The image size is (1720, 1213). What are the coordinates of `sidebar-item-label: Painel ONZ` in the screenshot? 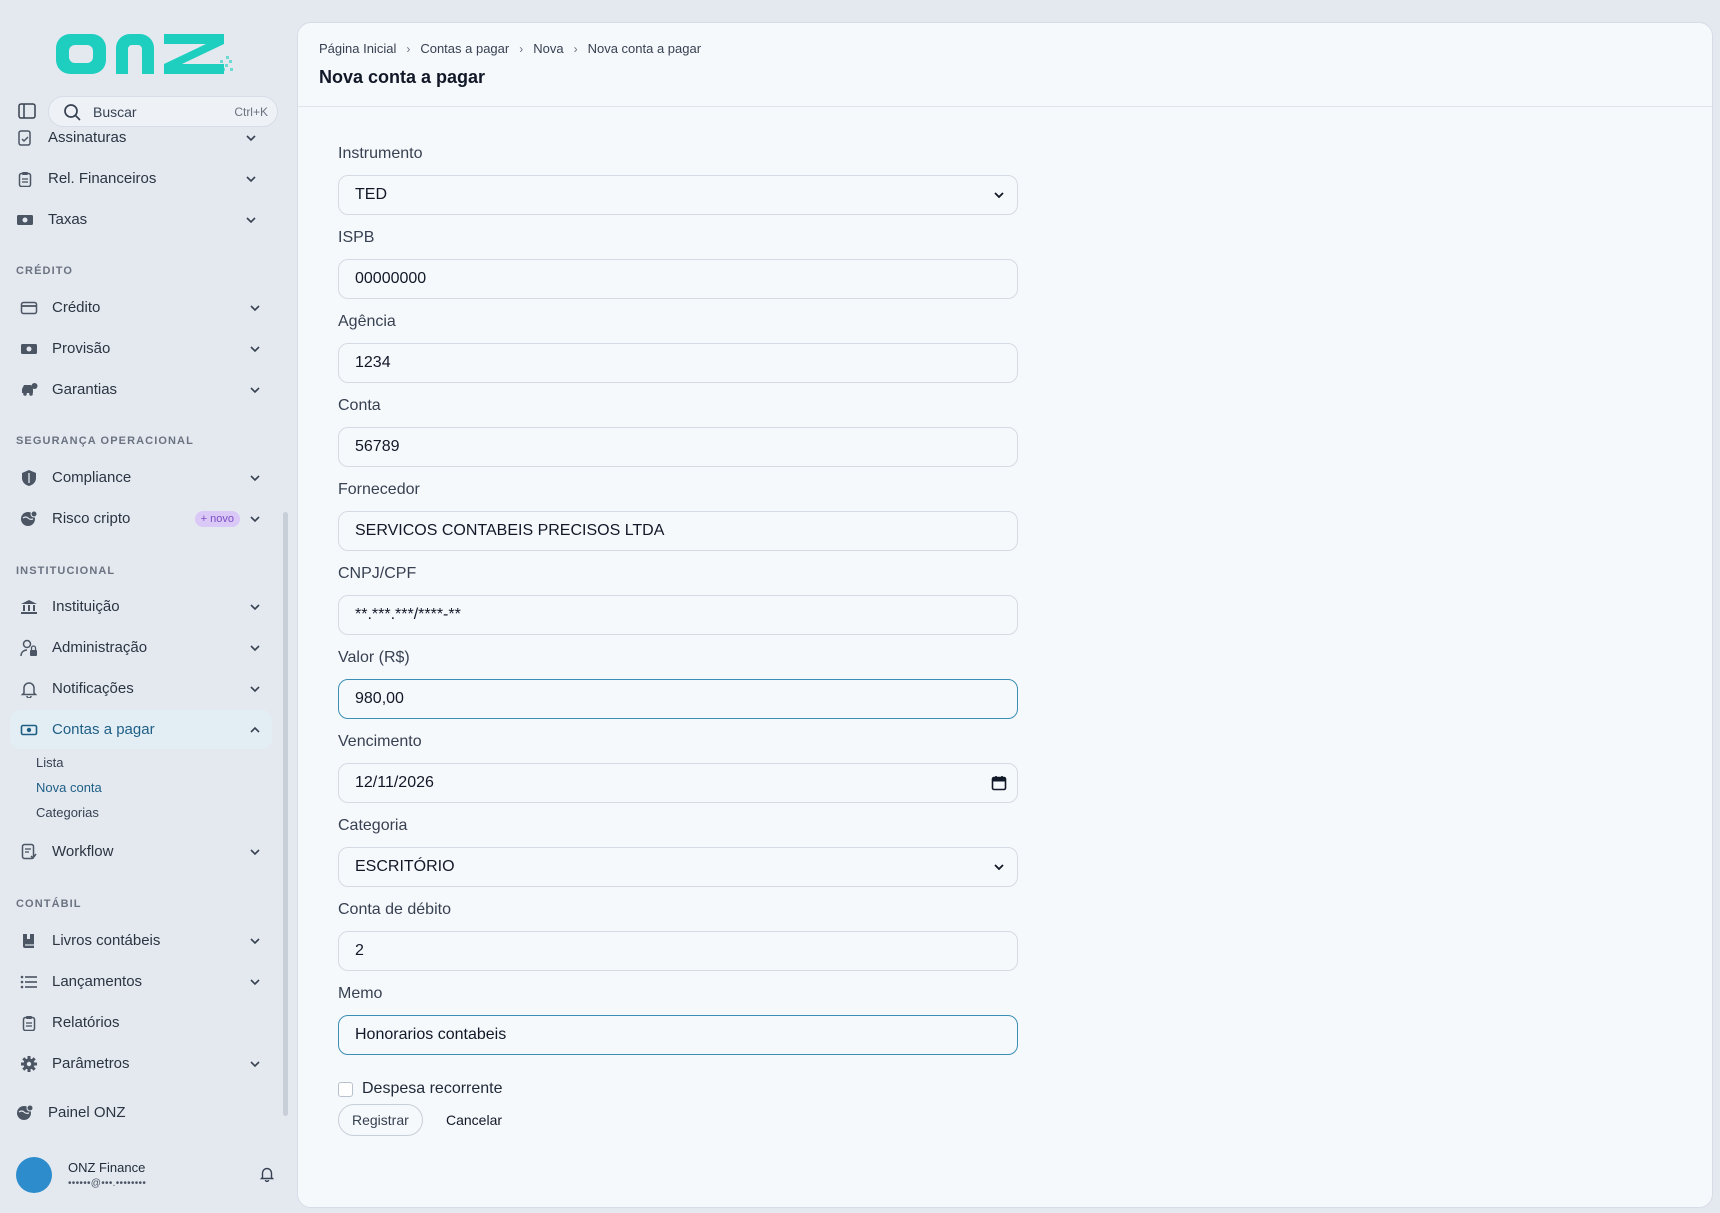 It's located at (87, 1112).